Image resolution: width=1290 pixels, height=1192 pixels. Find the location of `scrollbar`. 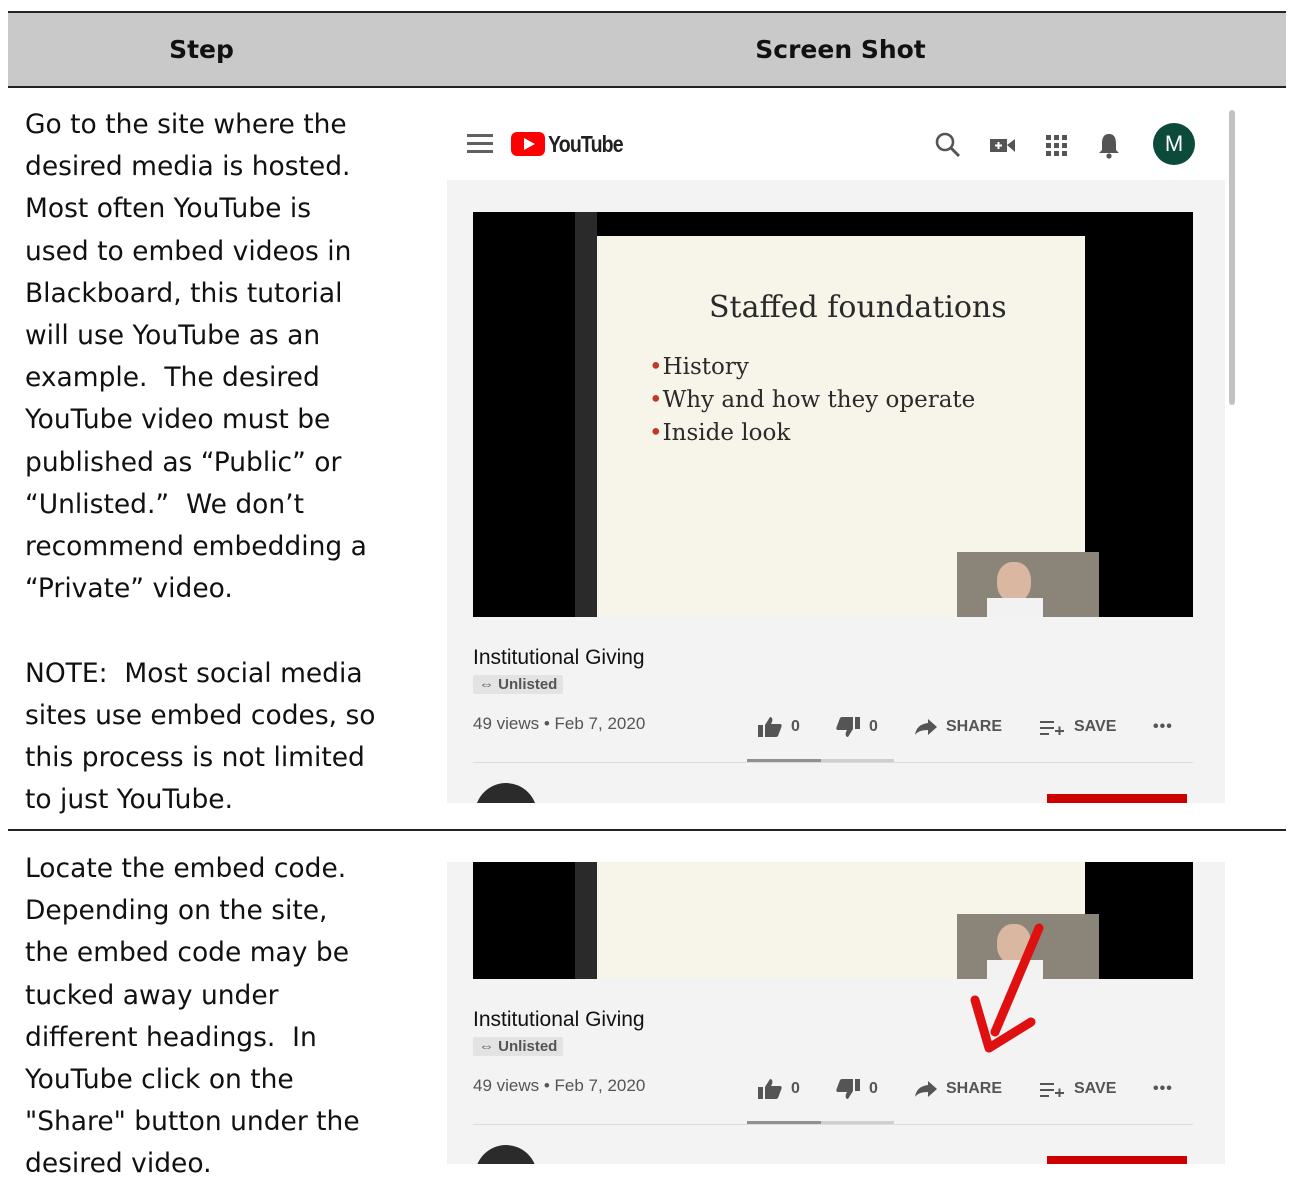

scrollbar is located at coordinates (1232, 257).